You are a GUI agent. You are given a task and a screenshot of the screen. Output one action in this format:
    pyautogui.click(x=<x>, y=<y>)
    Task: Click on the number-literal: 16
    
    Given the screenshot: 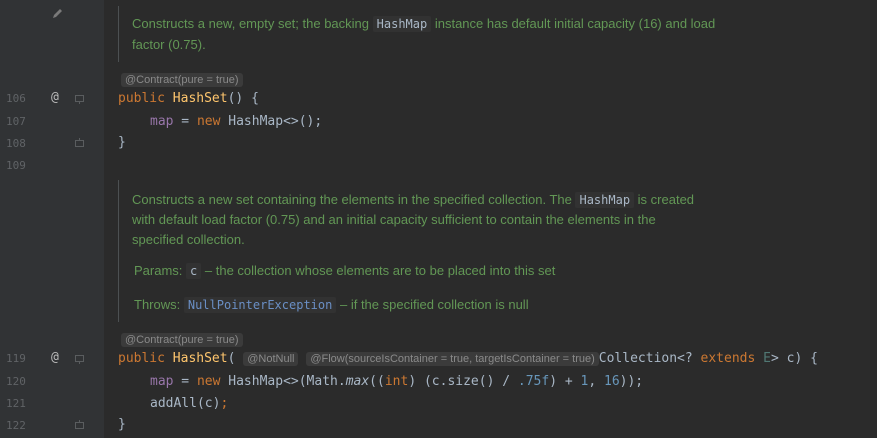 What is the action you would take?
    pyautogui.click(x=612, y=381)
    